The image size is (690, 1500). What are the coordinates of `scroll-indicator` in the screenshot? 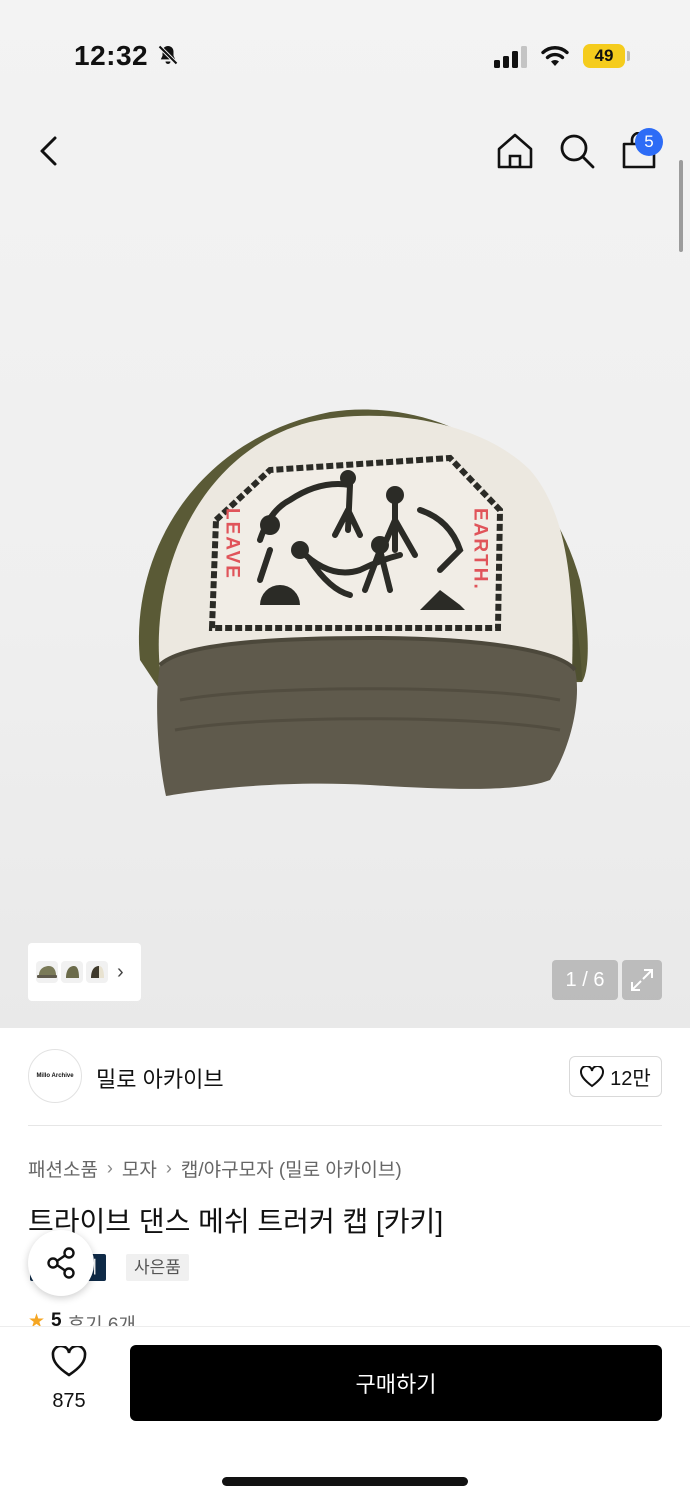 It's located at (681, 206).